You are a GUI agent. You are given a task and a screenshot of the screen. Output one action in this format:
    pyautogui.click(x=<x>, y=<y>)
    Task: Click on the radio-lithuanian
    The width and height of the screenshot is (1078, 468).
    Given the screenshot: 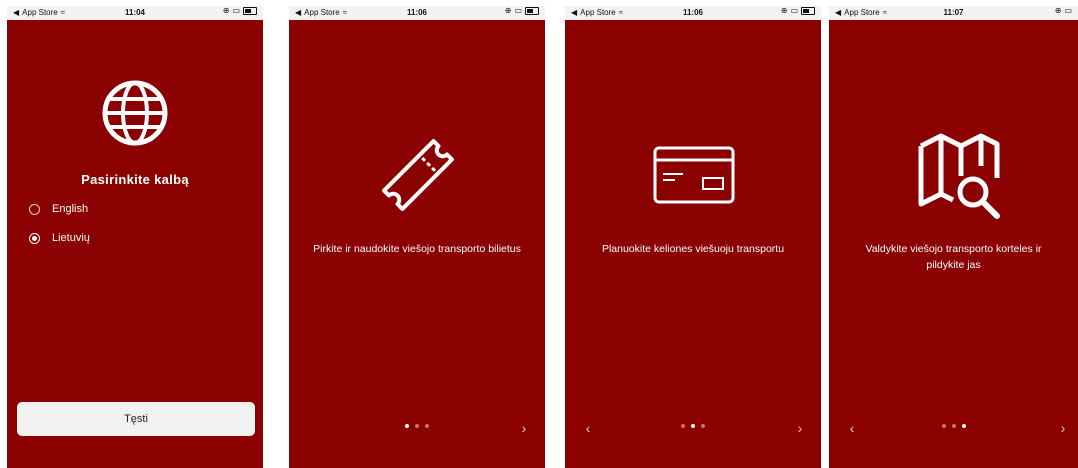 What is the action you would take?
    pyautogui.click(x=34, y=238)
    